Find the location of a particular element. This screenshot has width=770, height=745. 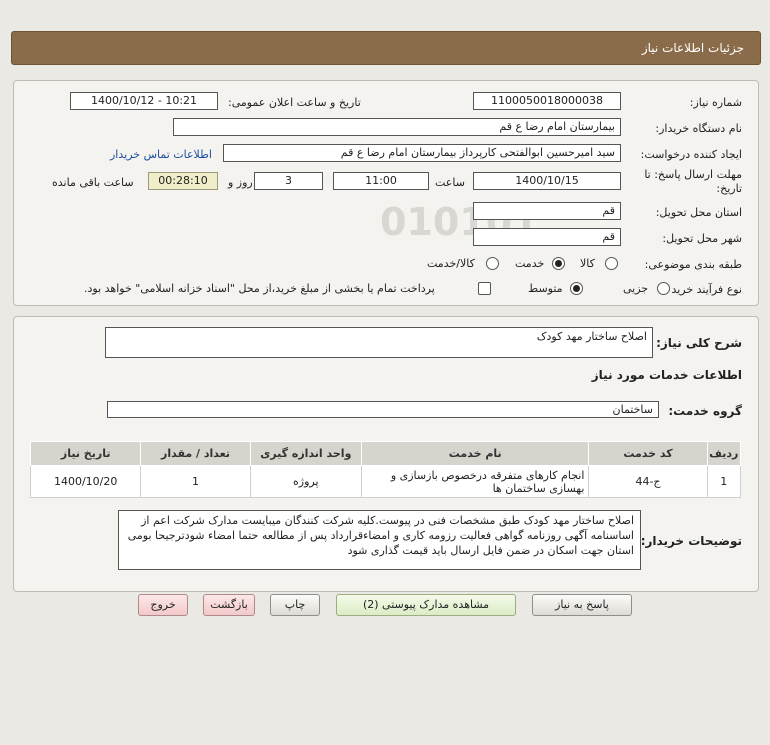

col-service-code: کد خدمت is located at coordinates (648, 453).